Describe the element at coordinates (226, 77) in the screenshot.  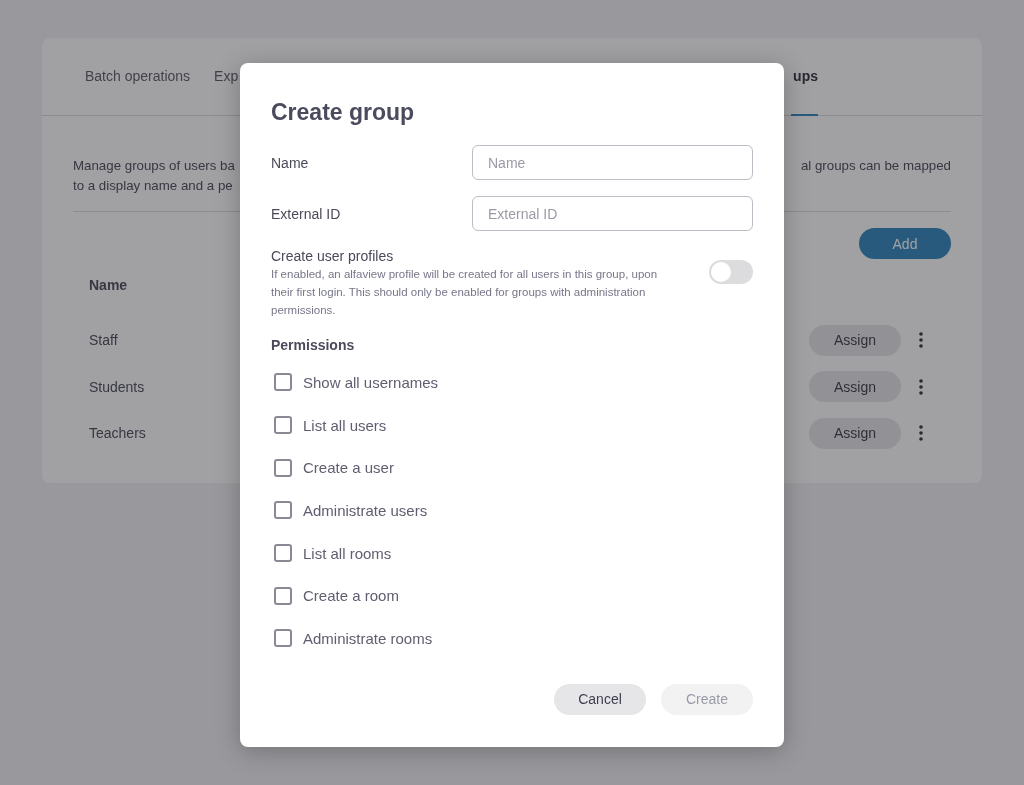
I see `tab: Exp` at that location.